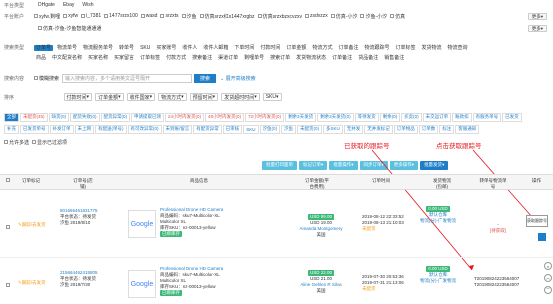  Describe the element at coordinates (34, 117) in the screenshot. I see `status-tab: 未配货(45)` at that location.